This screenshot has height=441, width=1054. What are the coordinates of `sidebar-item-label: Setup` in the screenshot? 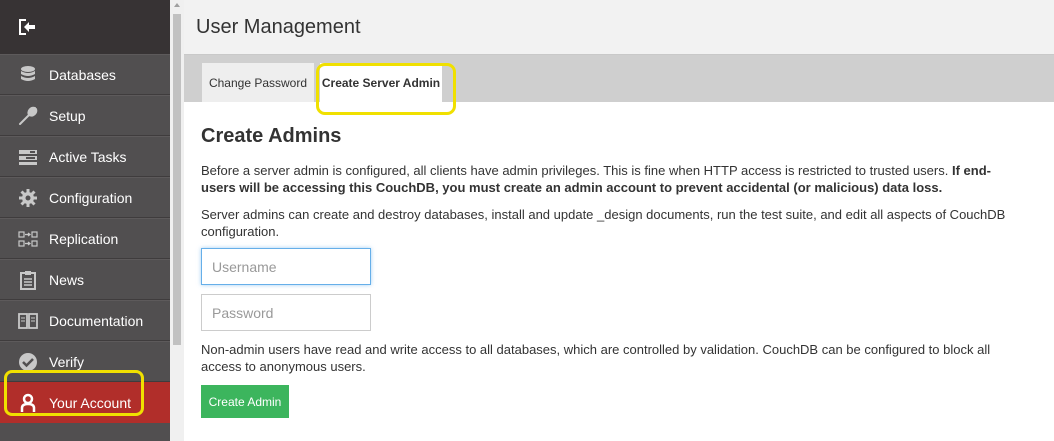 It's located at (67, 116).